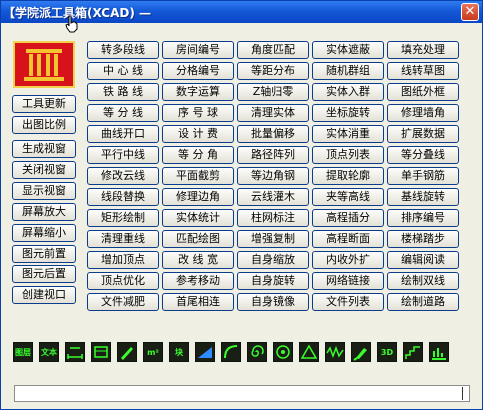 This screenshot has width=483, height=410. Describe the element at coordinates (123, 71) in the screenshot. I see `command-button-r2-c1: 中 心 线` at that location.